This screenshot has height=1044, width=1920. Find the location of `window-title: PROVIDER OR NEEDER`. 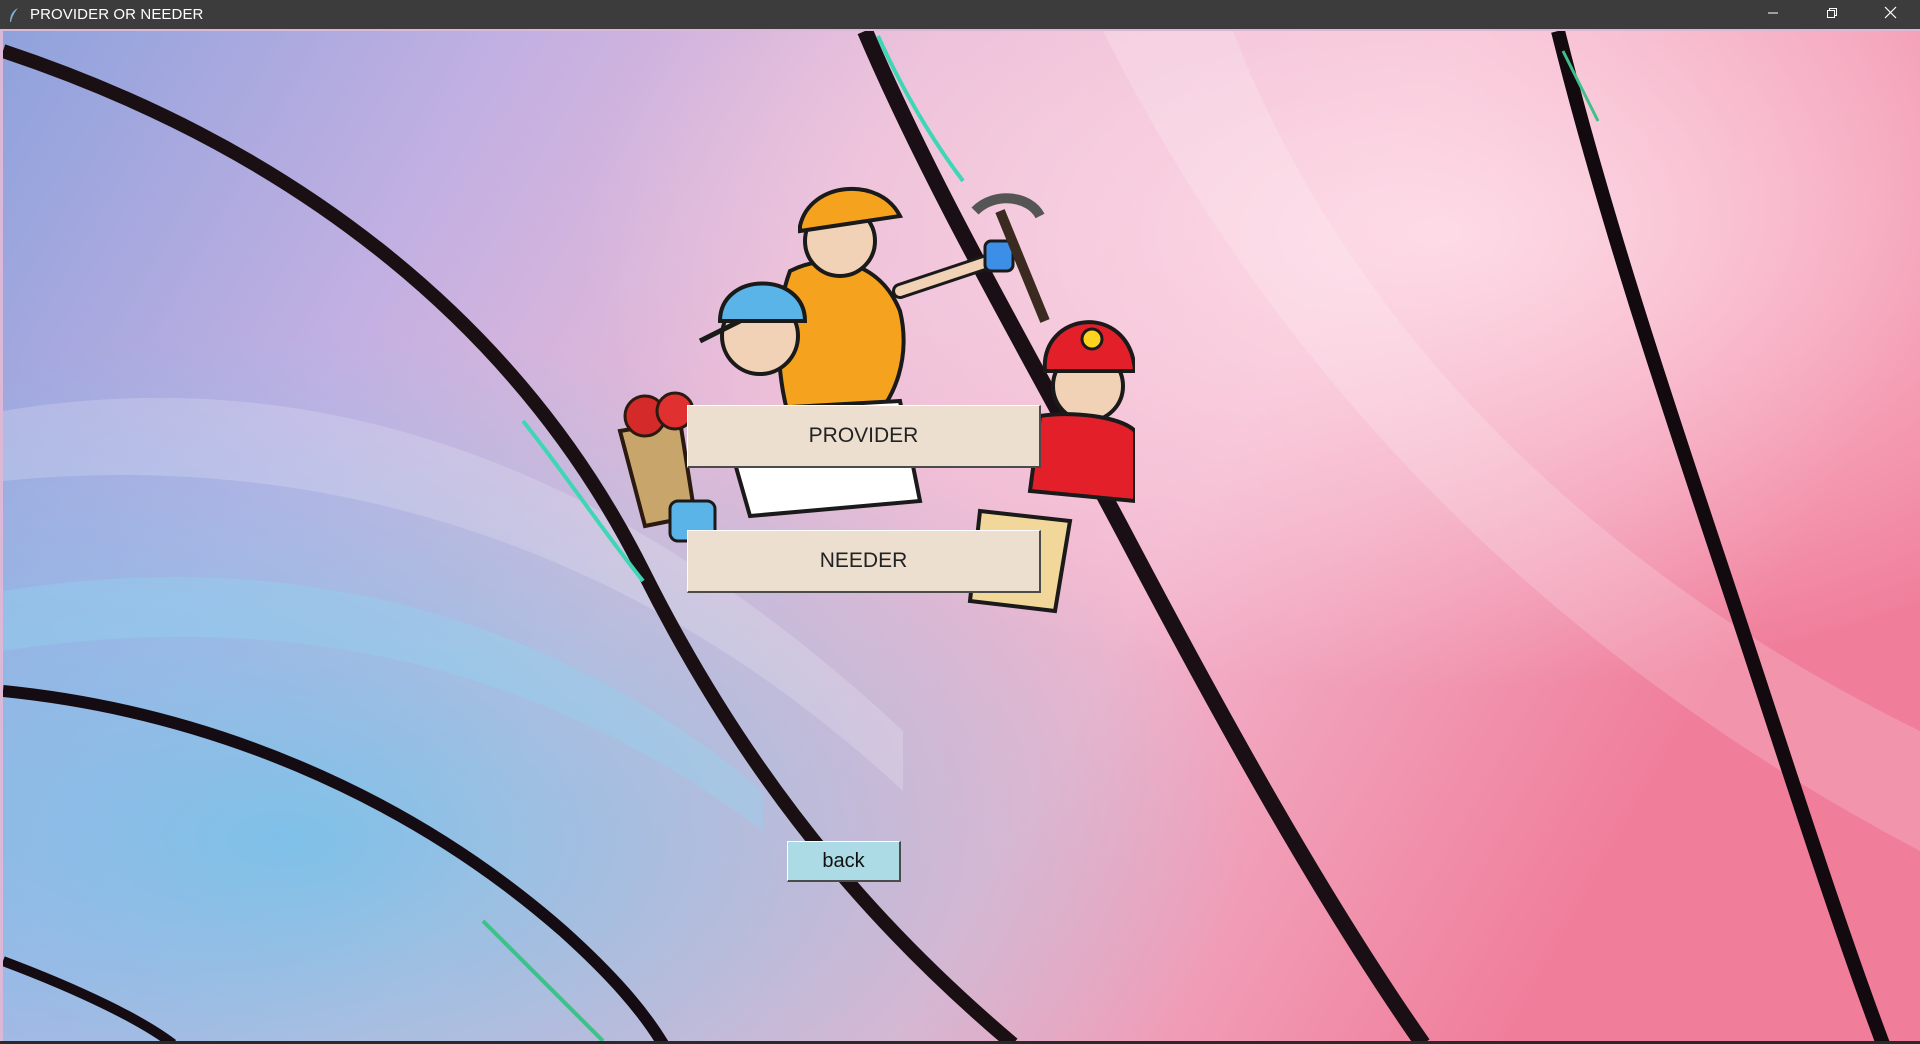

window-title: PROVIDER OR NEEDER is located at coordinates (117, 14).